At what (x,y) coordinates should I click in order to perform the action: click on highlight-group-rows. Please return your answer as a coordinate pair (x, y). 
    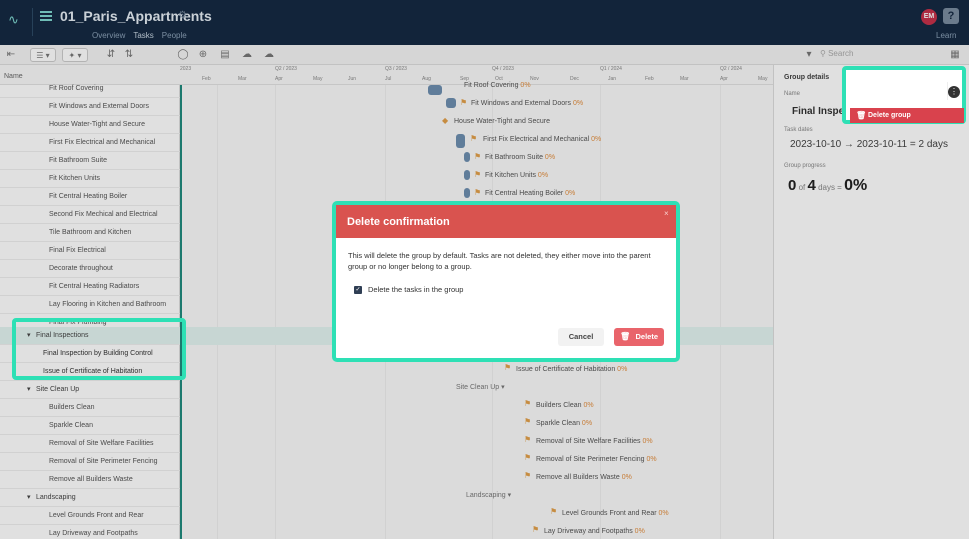
    Looking at the image, I should click on (99, 349).